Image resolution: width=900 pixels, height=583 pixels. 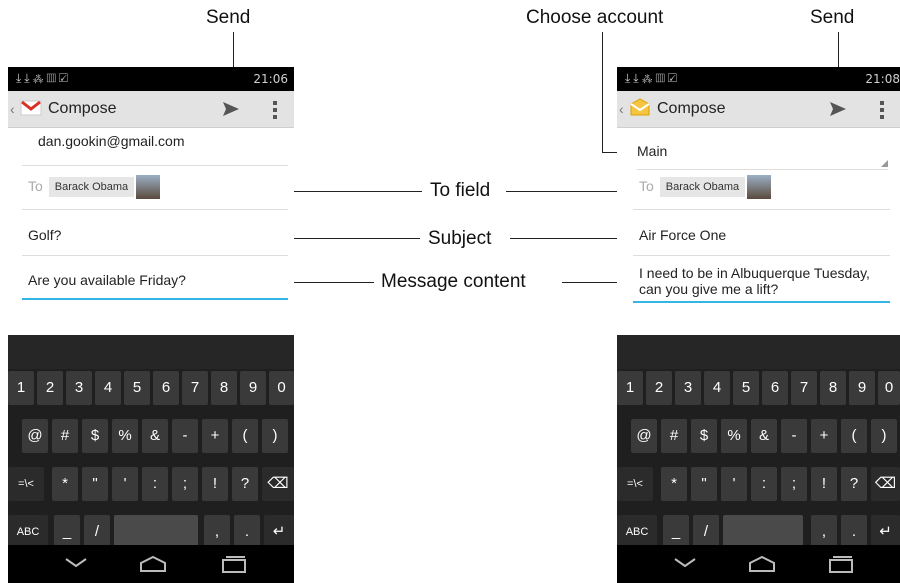 I want to click on callout-send-right: Send, so click(x=832, y=17).